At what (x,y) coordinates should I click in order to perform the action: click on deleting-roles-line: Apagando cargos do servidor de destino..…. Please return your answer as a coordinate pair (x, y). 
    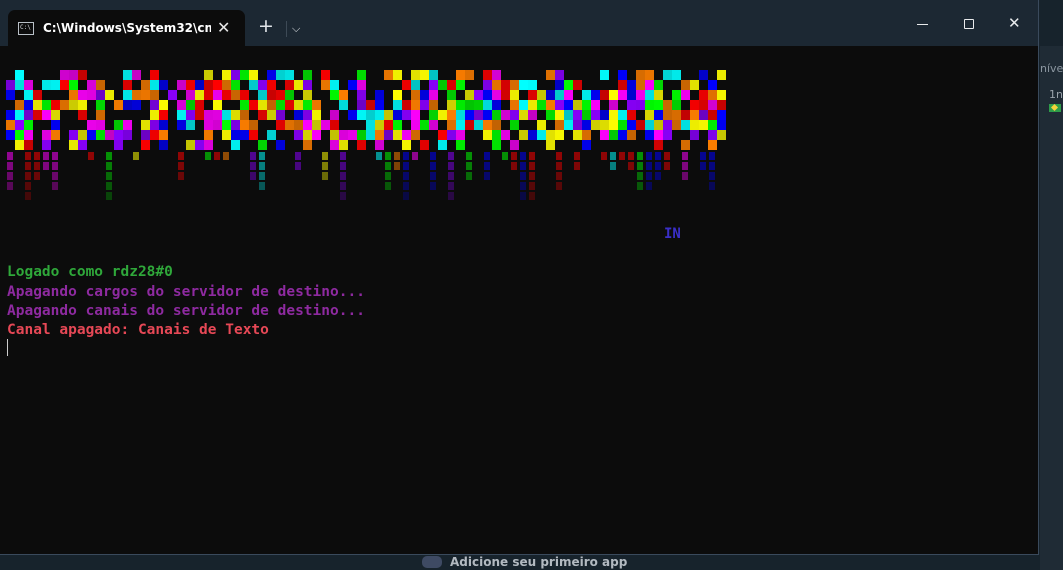
    Looking at the image, I should click on (186, 292).